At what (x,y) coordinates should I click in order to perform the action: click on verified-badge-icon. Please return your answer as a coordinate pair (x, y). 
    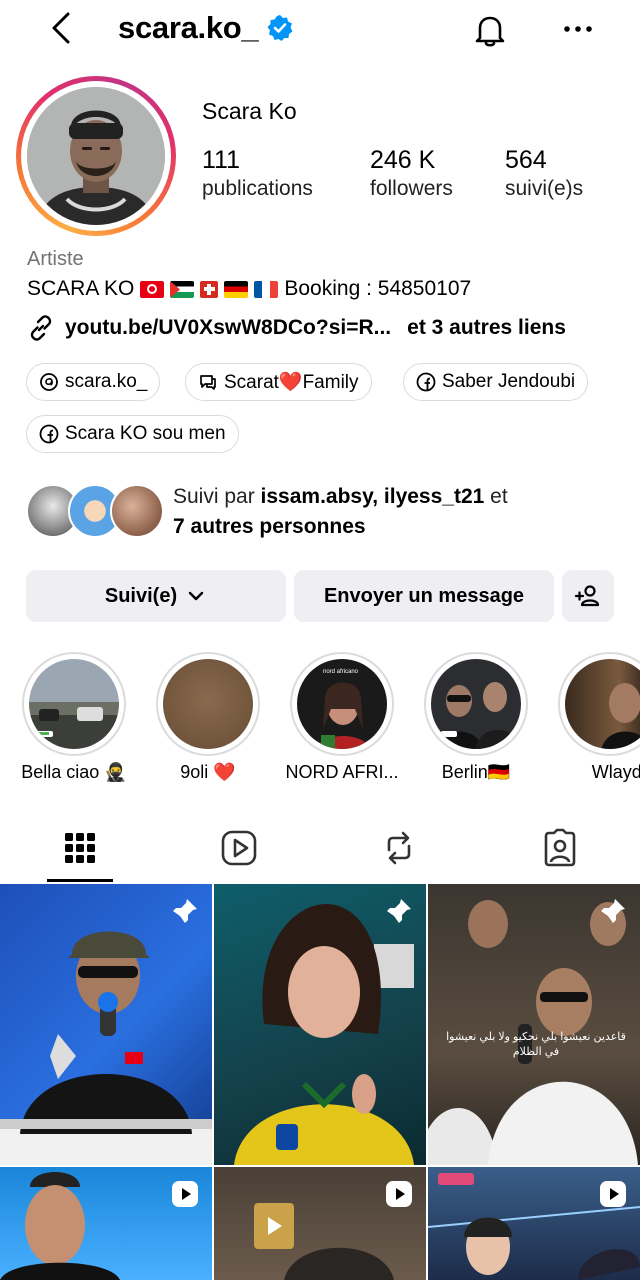
    Looking at the image, I should click on (280, 28).